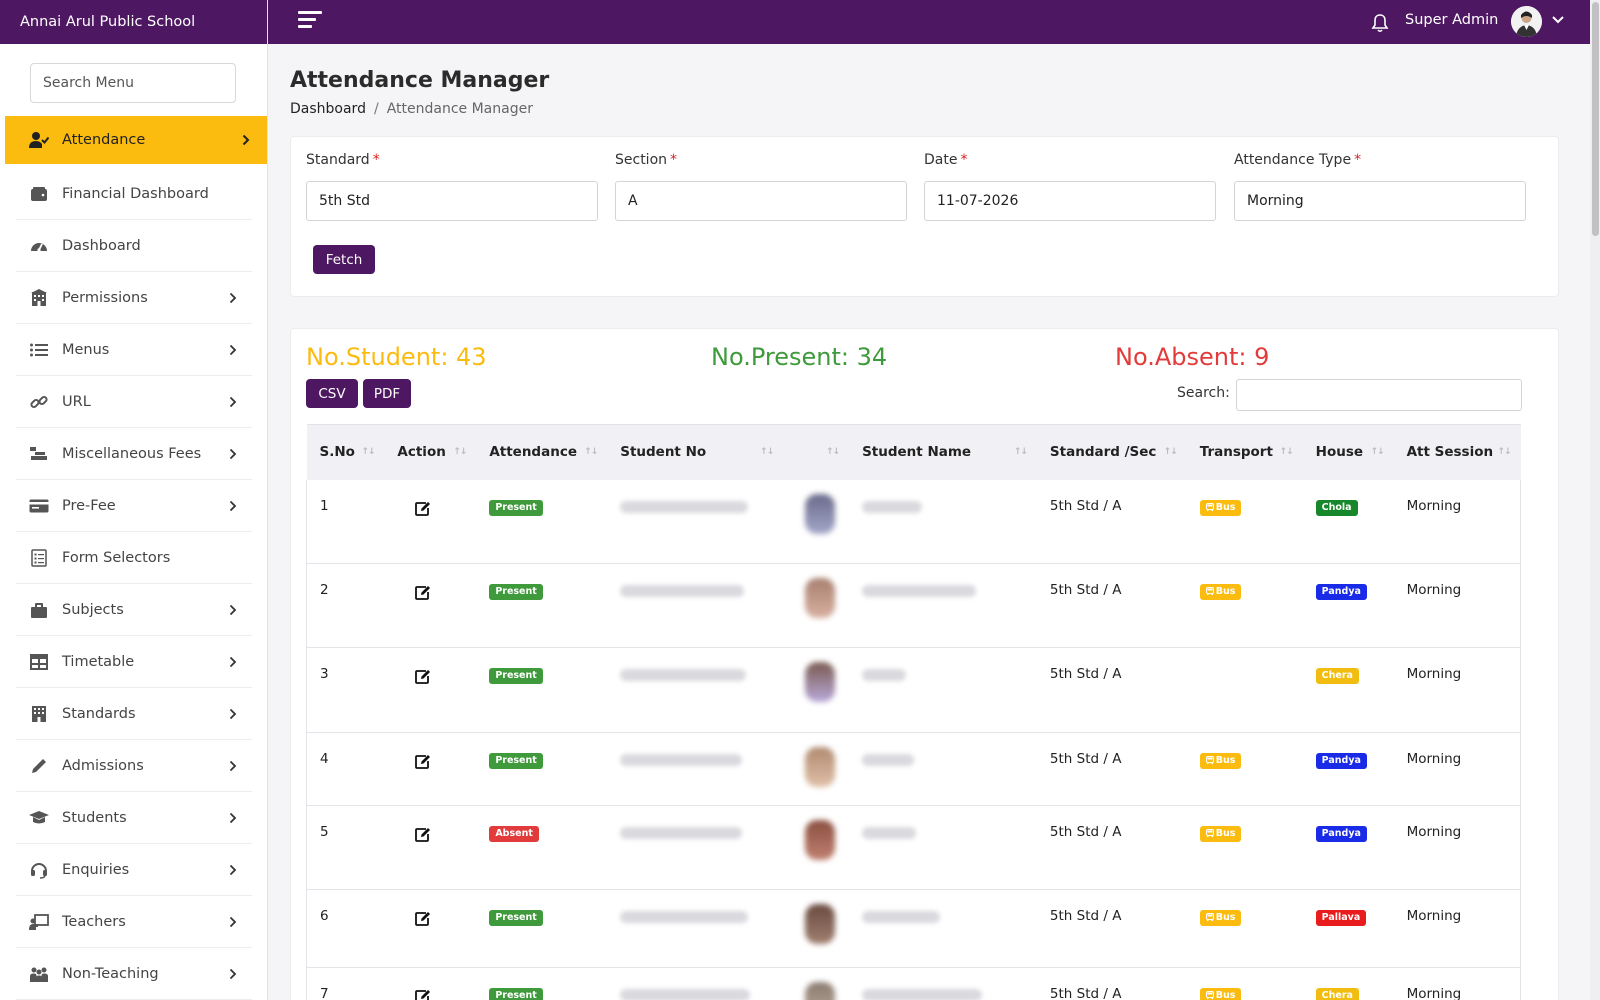 The height and width of the screenshot is (1000, 1600). What do you see at coordinates (39, 922) in the screenshot?
I see `chalkboard-teacher-icon` at bounding box center [39, 922].